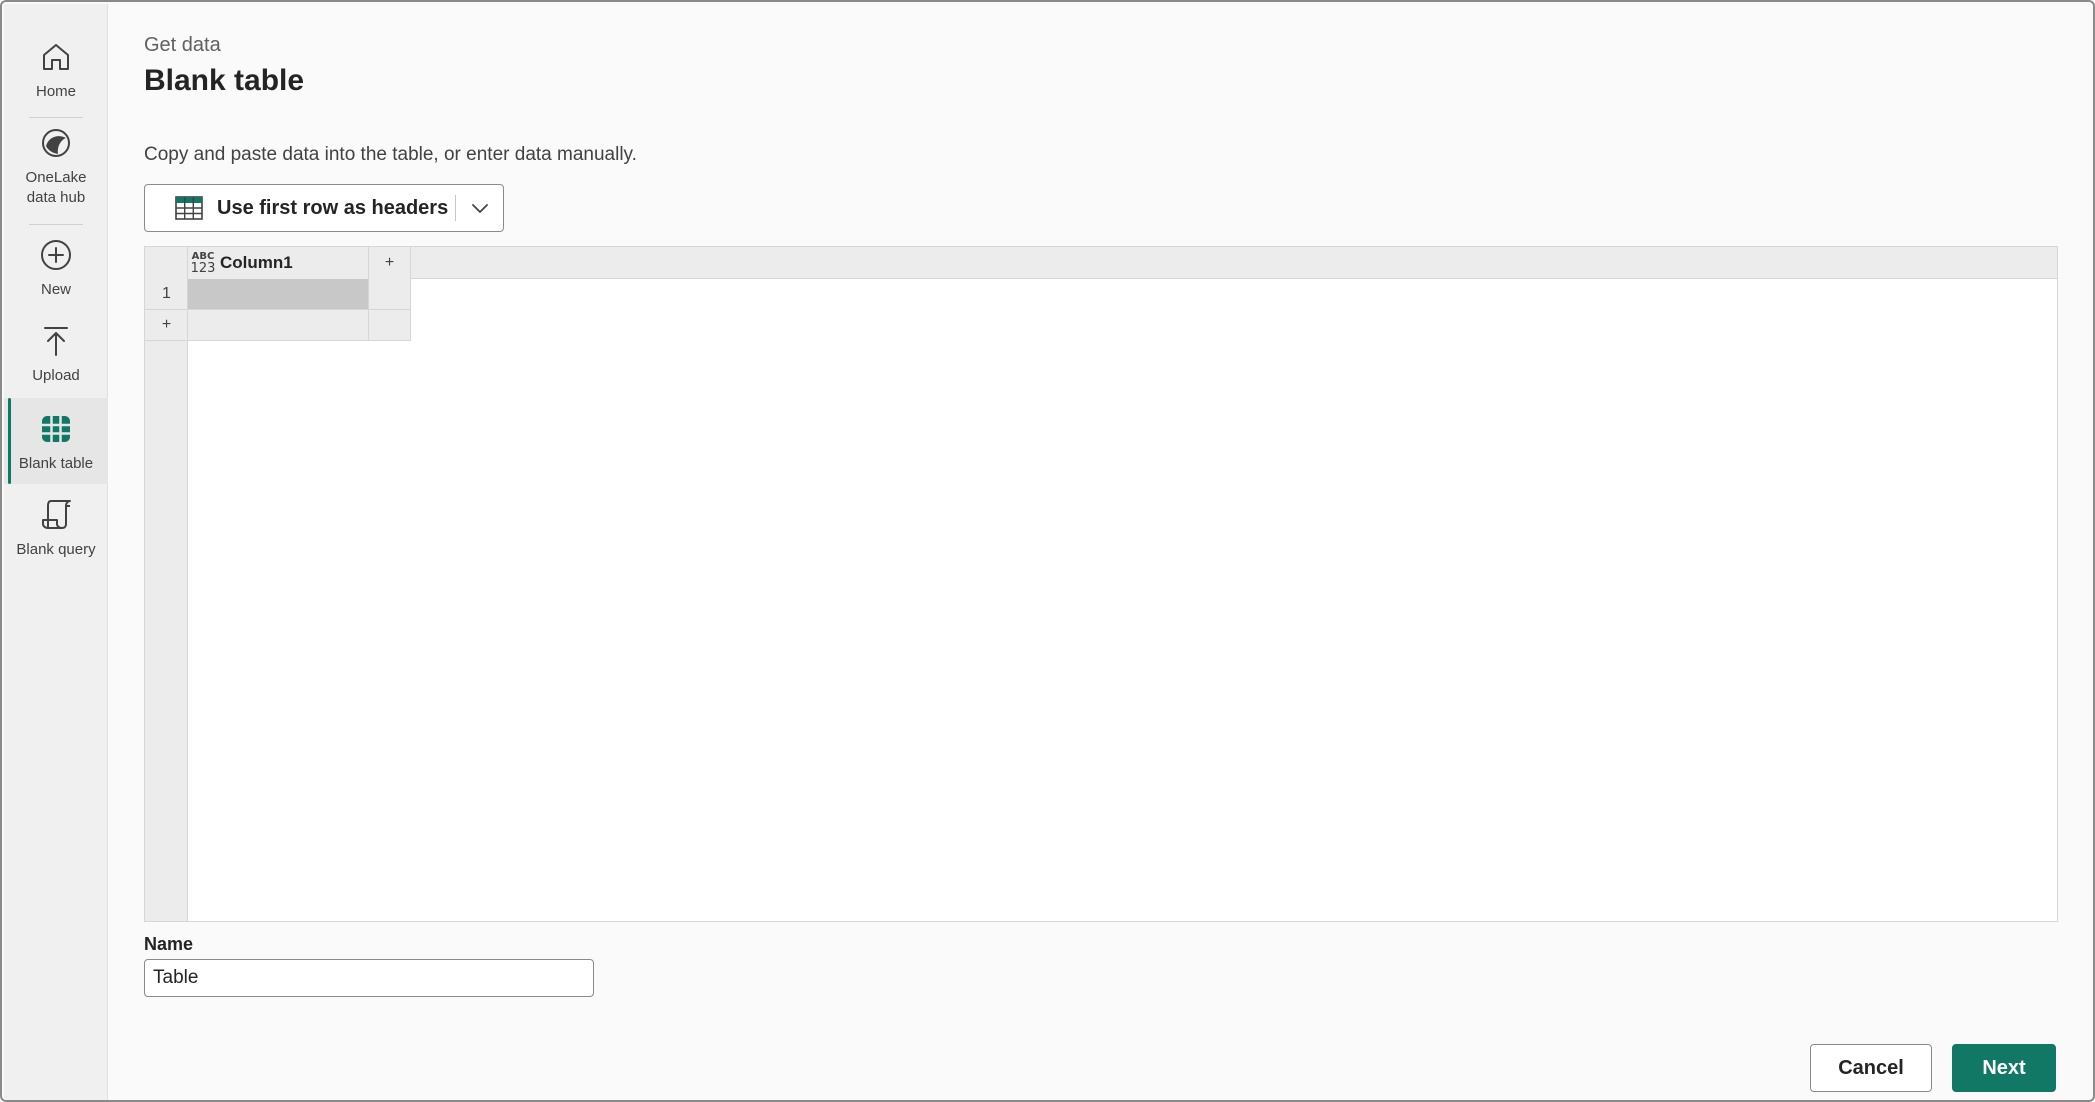 The height and width of the screenshot is (1102, 2095). What do you see at coordinates (56, 463) in the screenshot?
I see `sidebar-item-label: Blank table` at bounding box center [56, 463].